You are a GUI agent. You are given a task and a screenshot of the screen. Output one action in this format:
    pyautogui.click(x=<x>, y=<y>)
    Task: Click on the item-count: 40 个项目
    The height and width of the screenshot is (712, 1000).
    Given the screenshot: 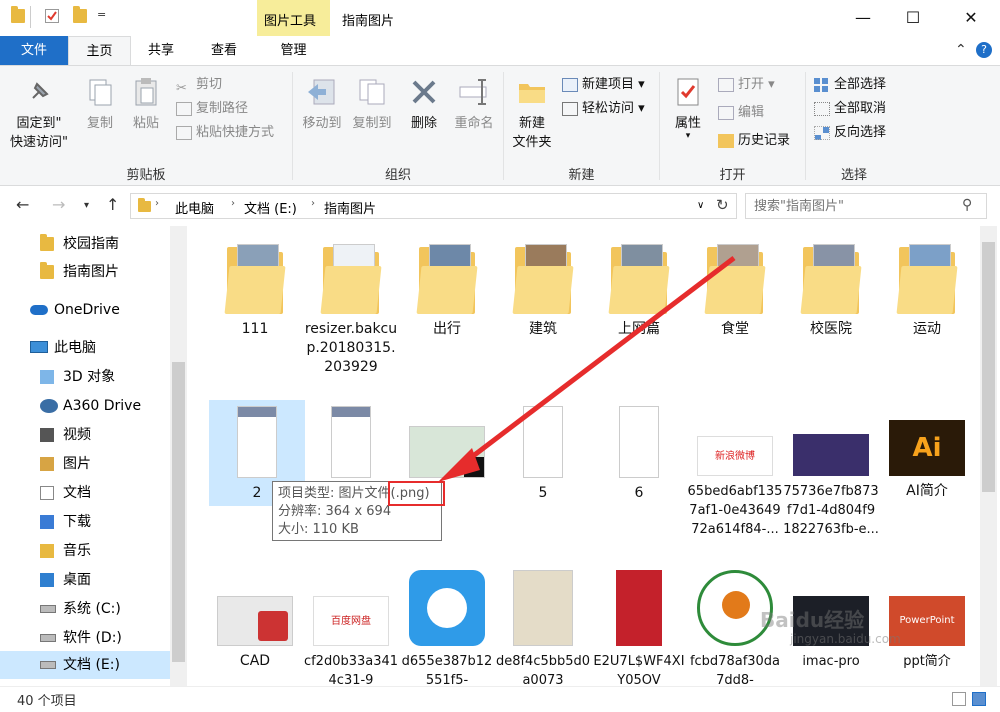 What is the action you would take?
    pyautogui.click(x=47, y=701)
    